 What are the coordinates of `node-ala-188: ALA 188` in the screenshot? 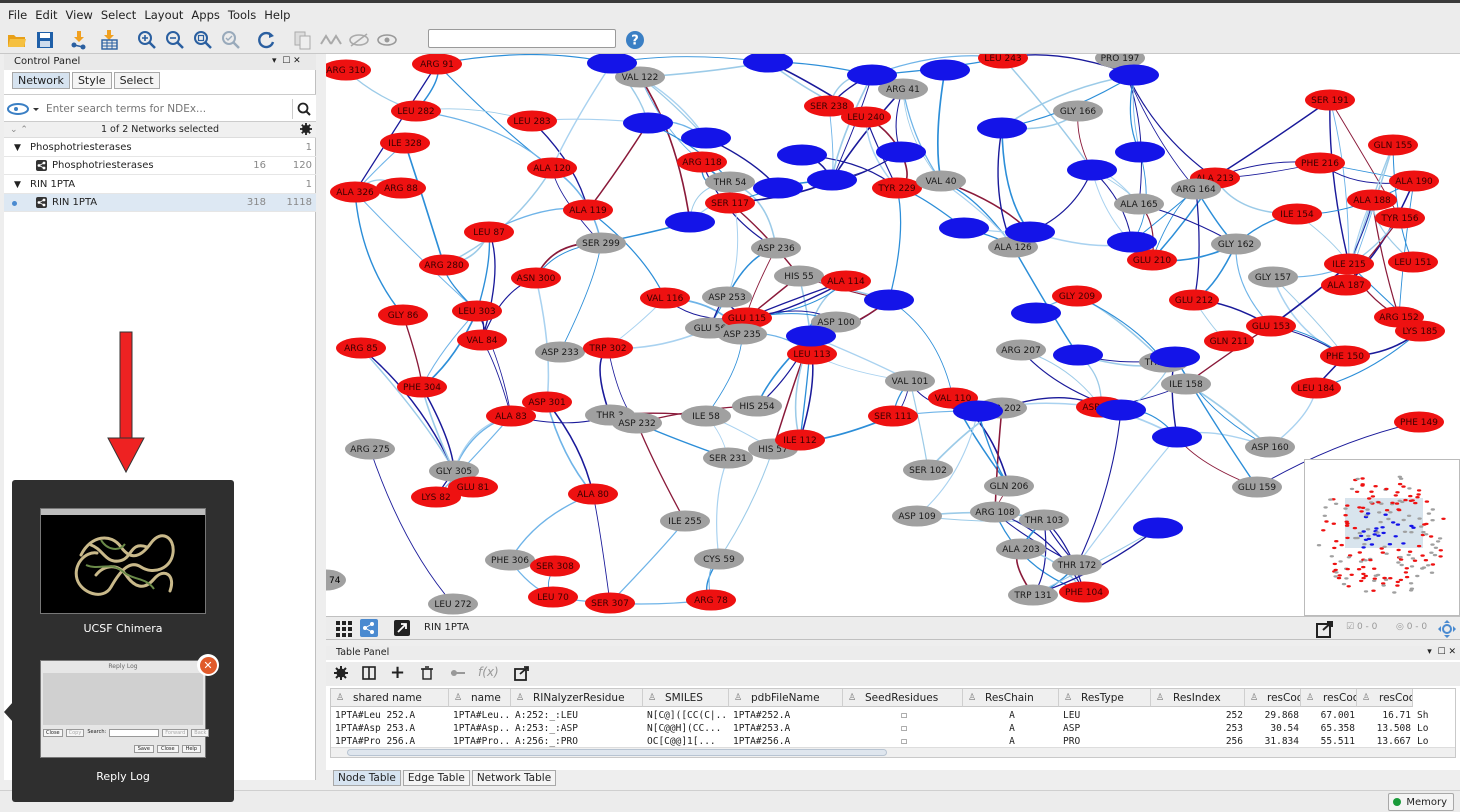 It's located at (1372, 200).